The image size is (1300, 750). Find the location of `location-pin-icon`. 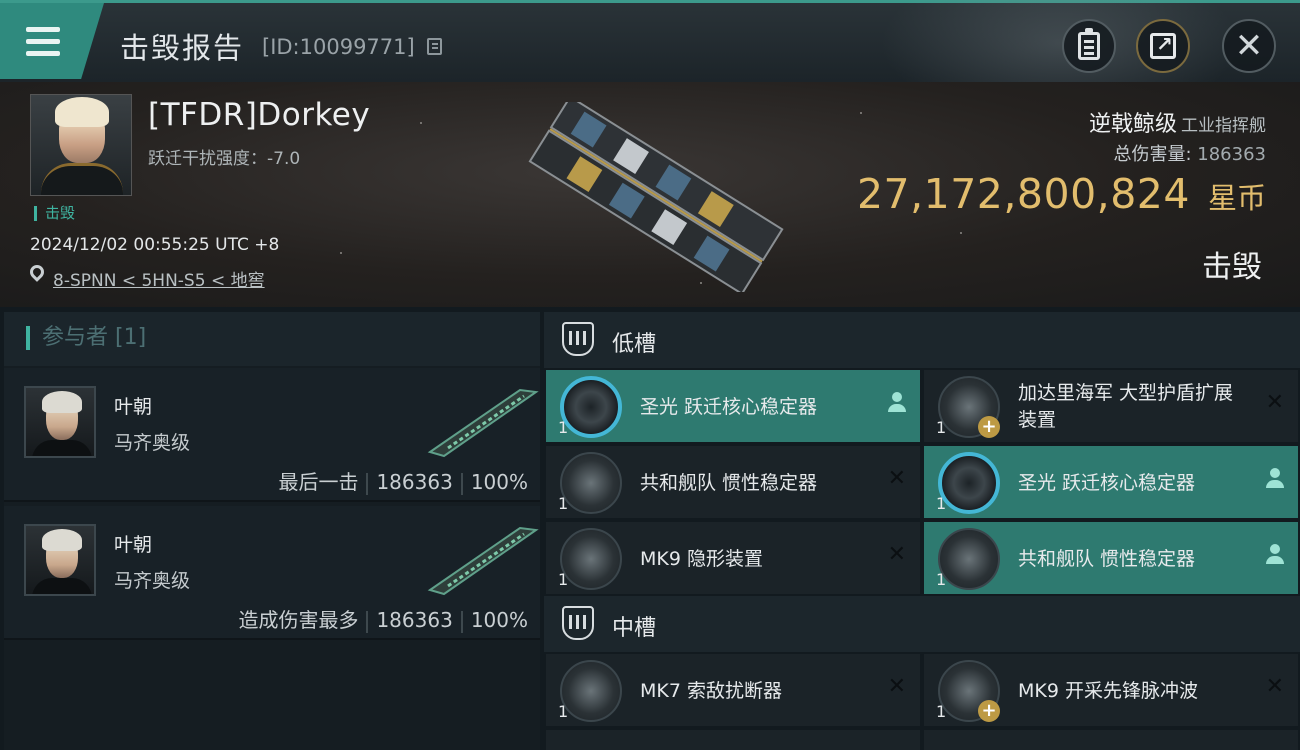

location-pin-icon is located at coordinates (37, 272).